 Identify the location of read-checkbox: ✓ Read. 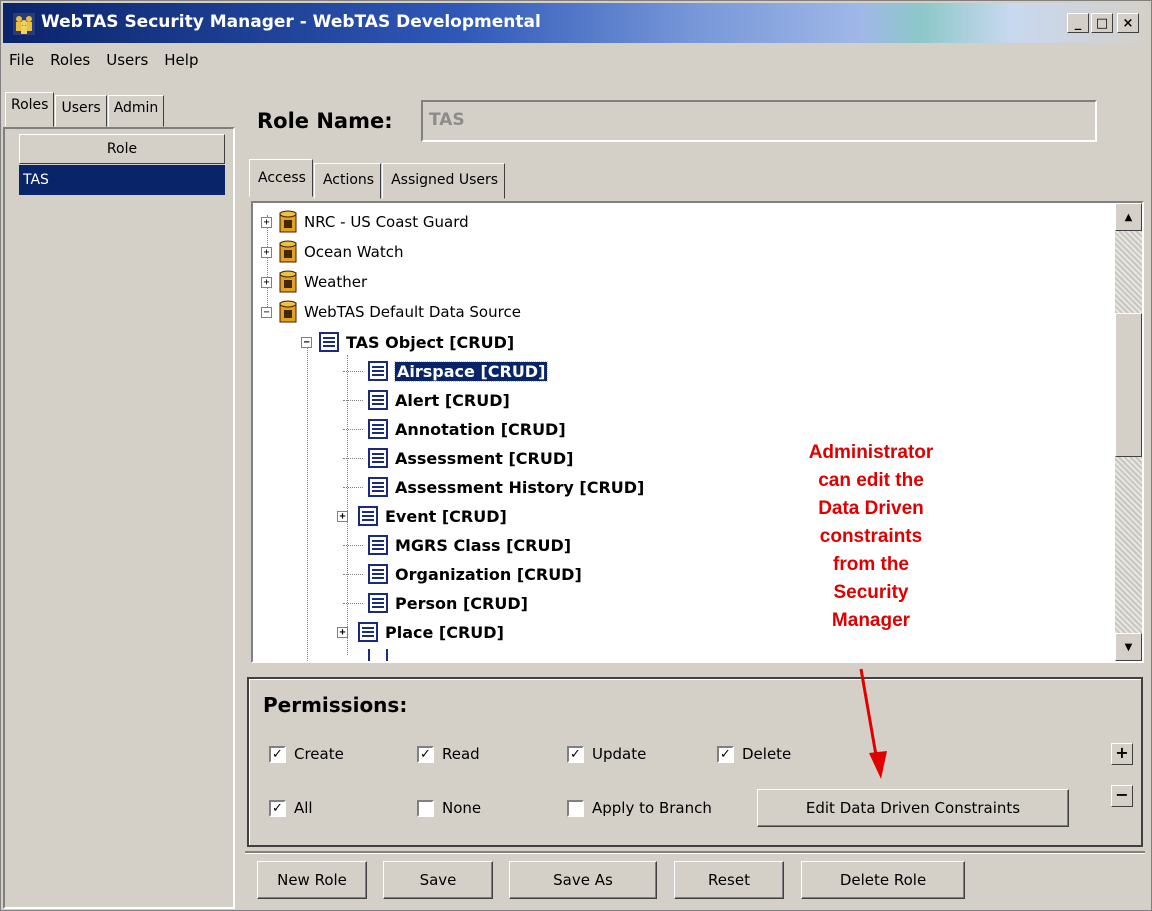
(448, 754).